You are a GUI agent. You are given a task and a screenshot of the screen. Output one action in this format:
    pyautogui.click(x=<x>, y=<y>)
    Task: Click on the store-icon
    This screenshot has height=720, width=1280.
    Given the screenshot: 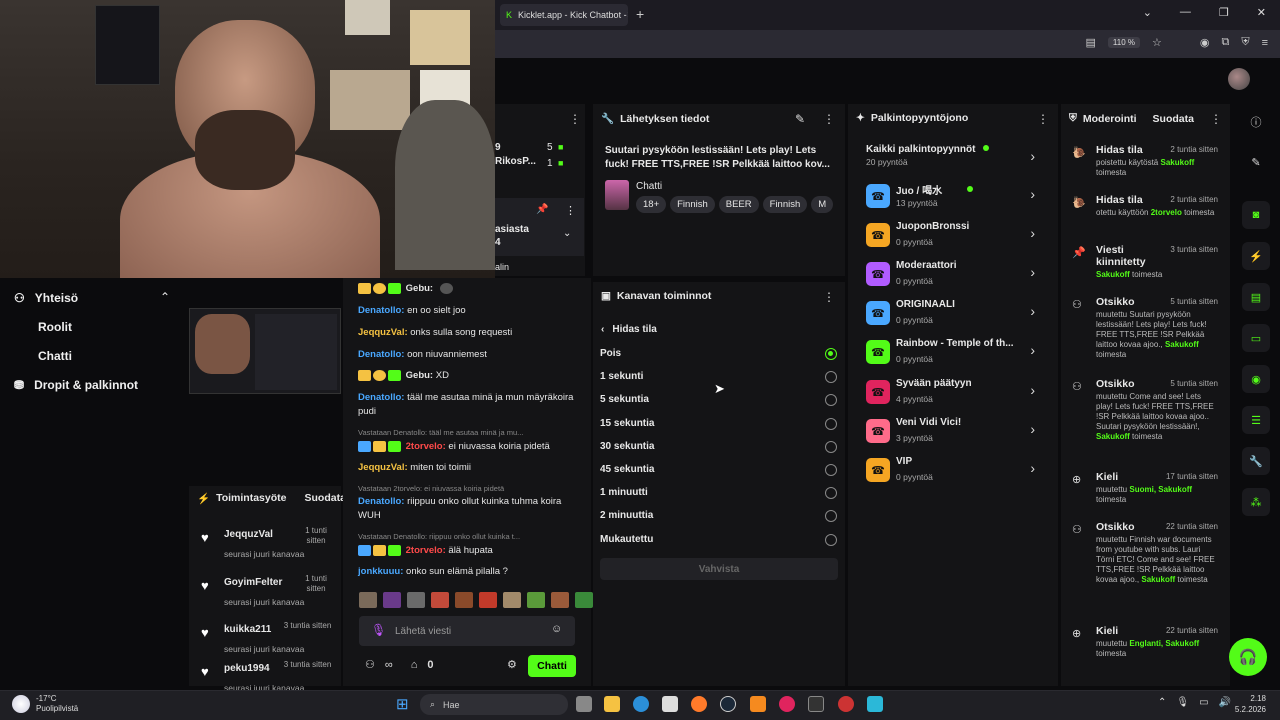 What is the action you would take?
    pyautogui.click(x=670, y=704)
    